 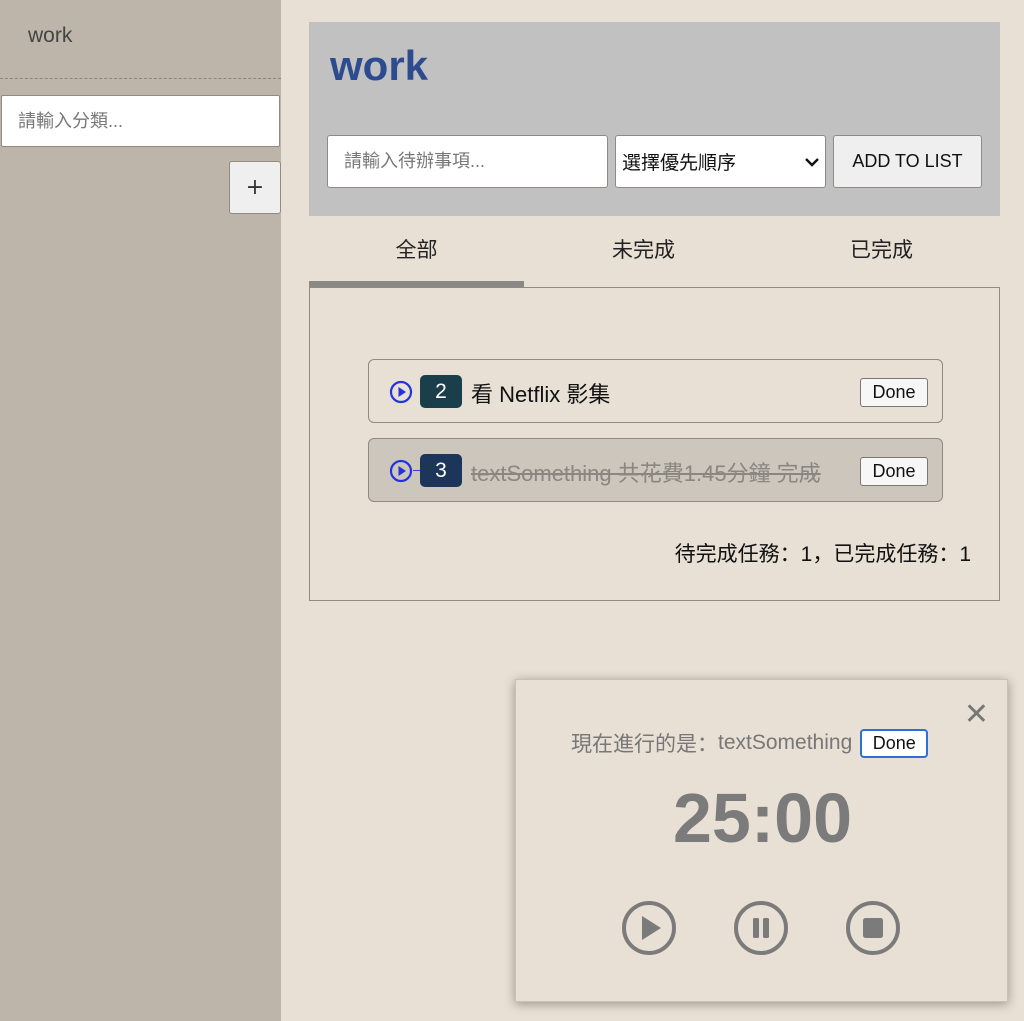 I want to click on priority-badge: 3, so click(x=441, y=470).